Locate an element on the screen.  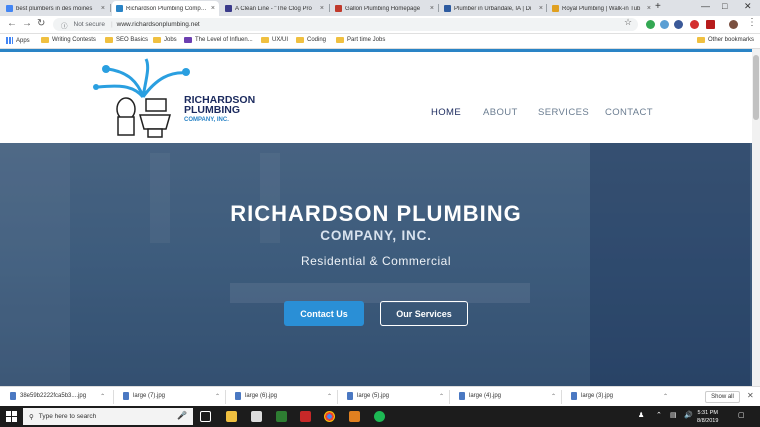
mail-icon is located at coordinates (256, 416).